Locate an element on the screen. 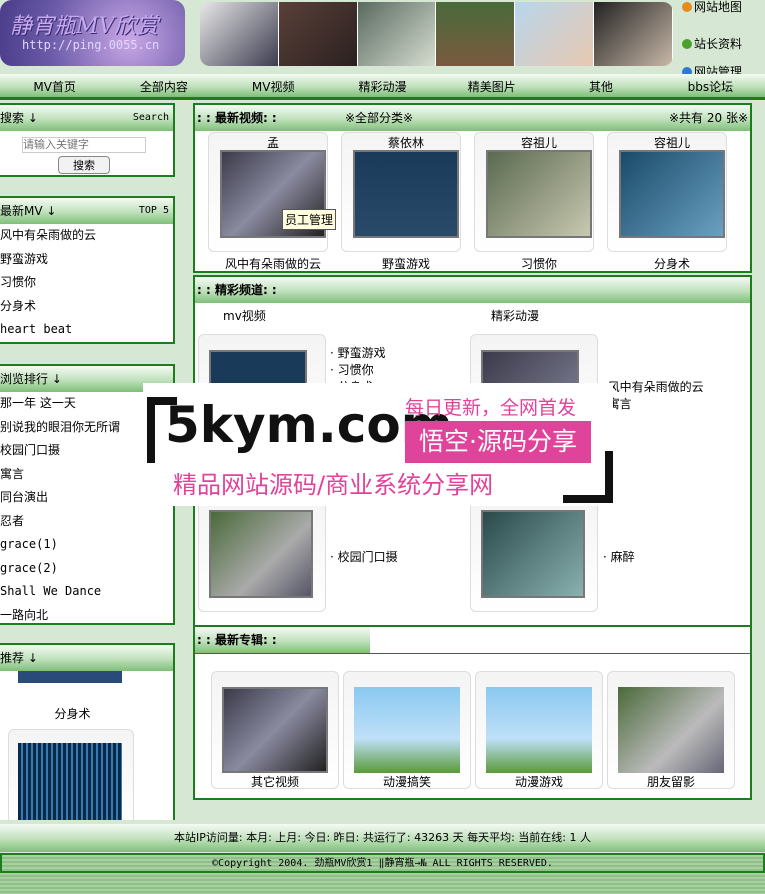 The width and height of the screenshot is (765, 894). video-artist: 孟 is located at coordinates (272, 143).